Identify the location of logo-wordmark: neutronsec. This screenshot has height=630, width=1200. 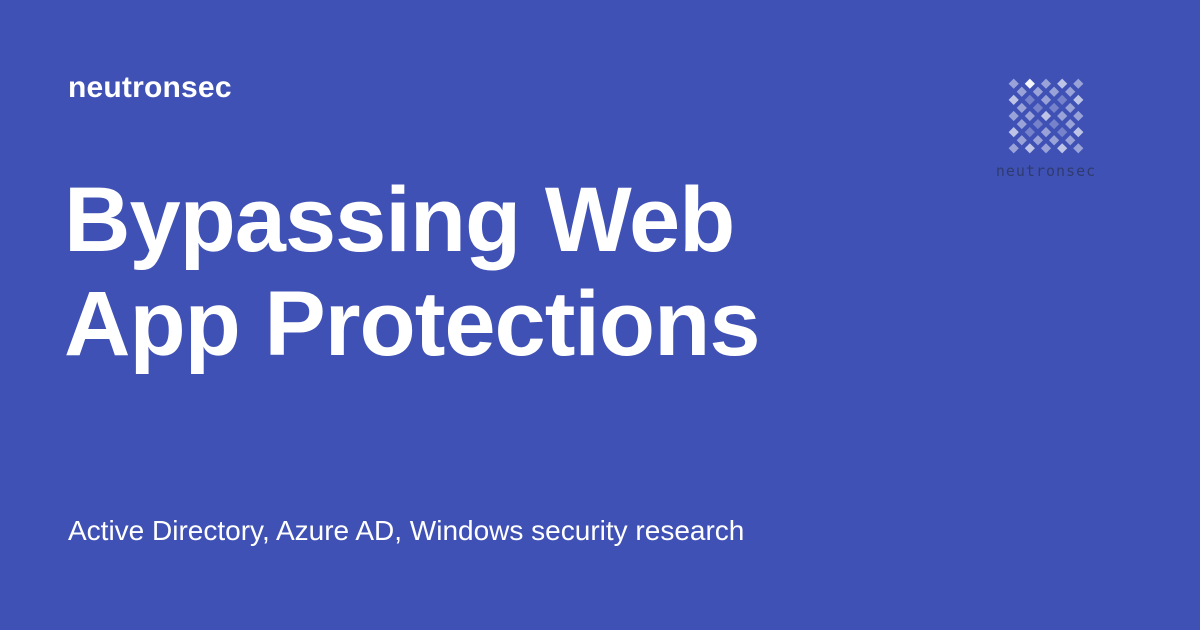
(1046, 171).